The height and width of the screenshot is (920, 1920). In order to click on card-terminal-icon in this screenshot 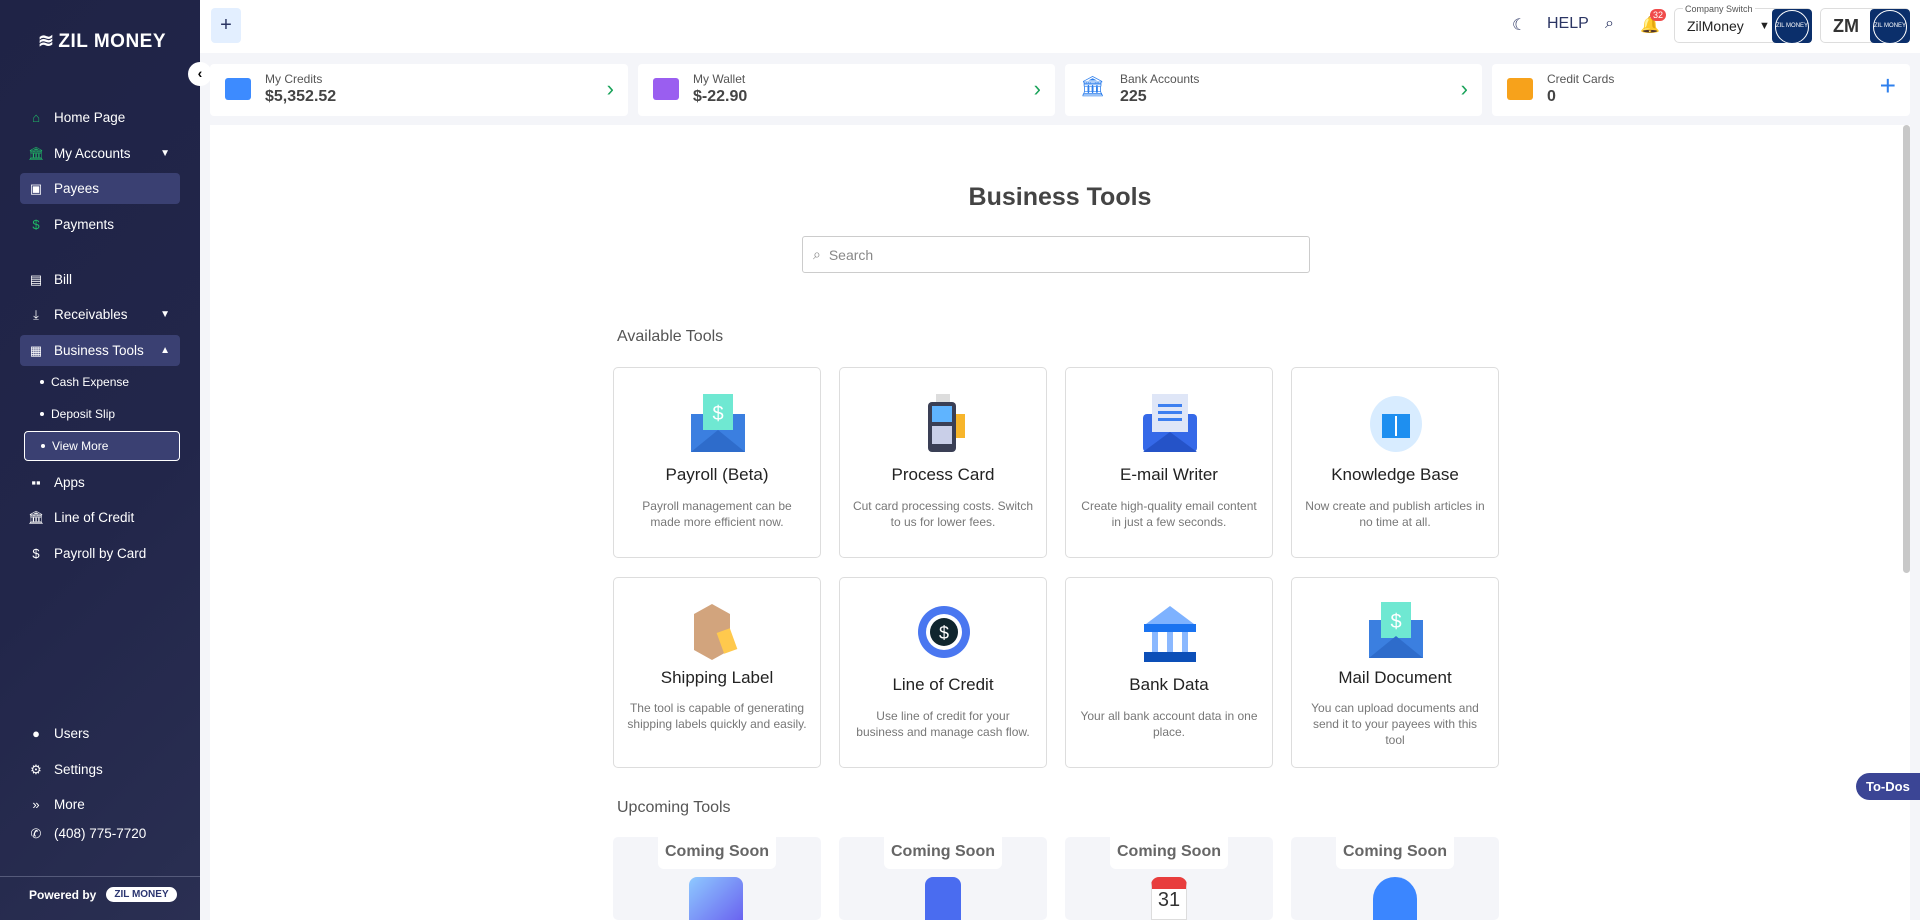, I will do `click(946, 423)`.